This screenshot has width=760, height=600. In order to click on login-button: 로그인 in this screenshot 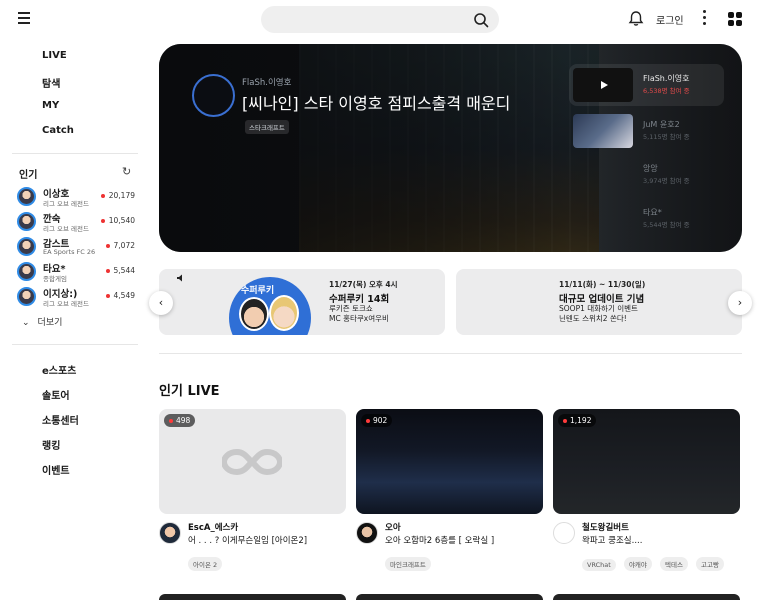, I will do `click(670, 19)`.